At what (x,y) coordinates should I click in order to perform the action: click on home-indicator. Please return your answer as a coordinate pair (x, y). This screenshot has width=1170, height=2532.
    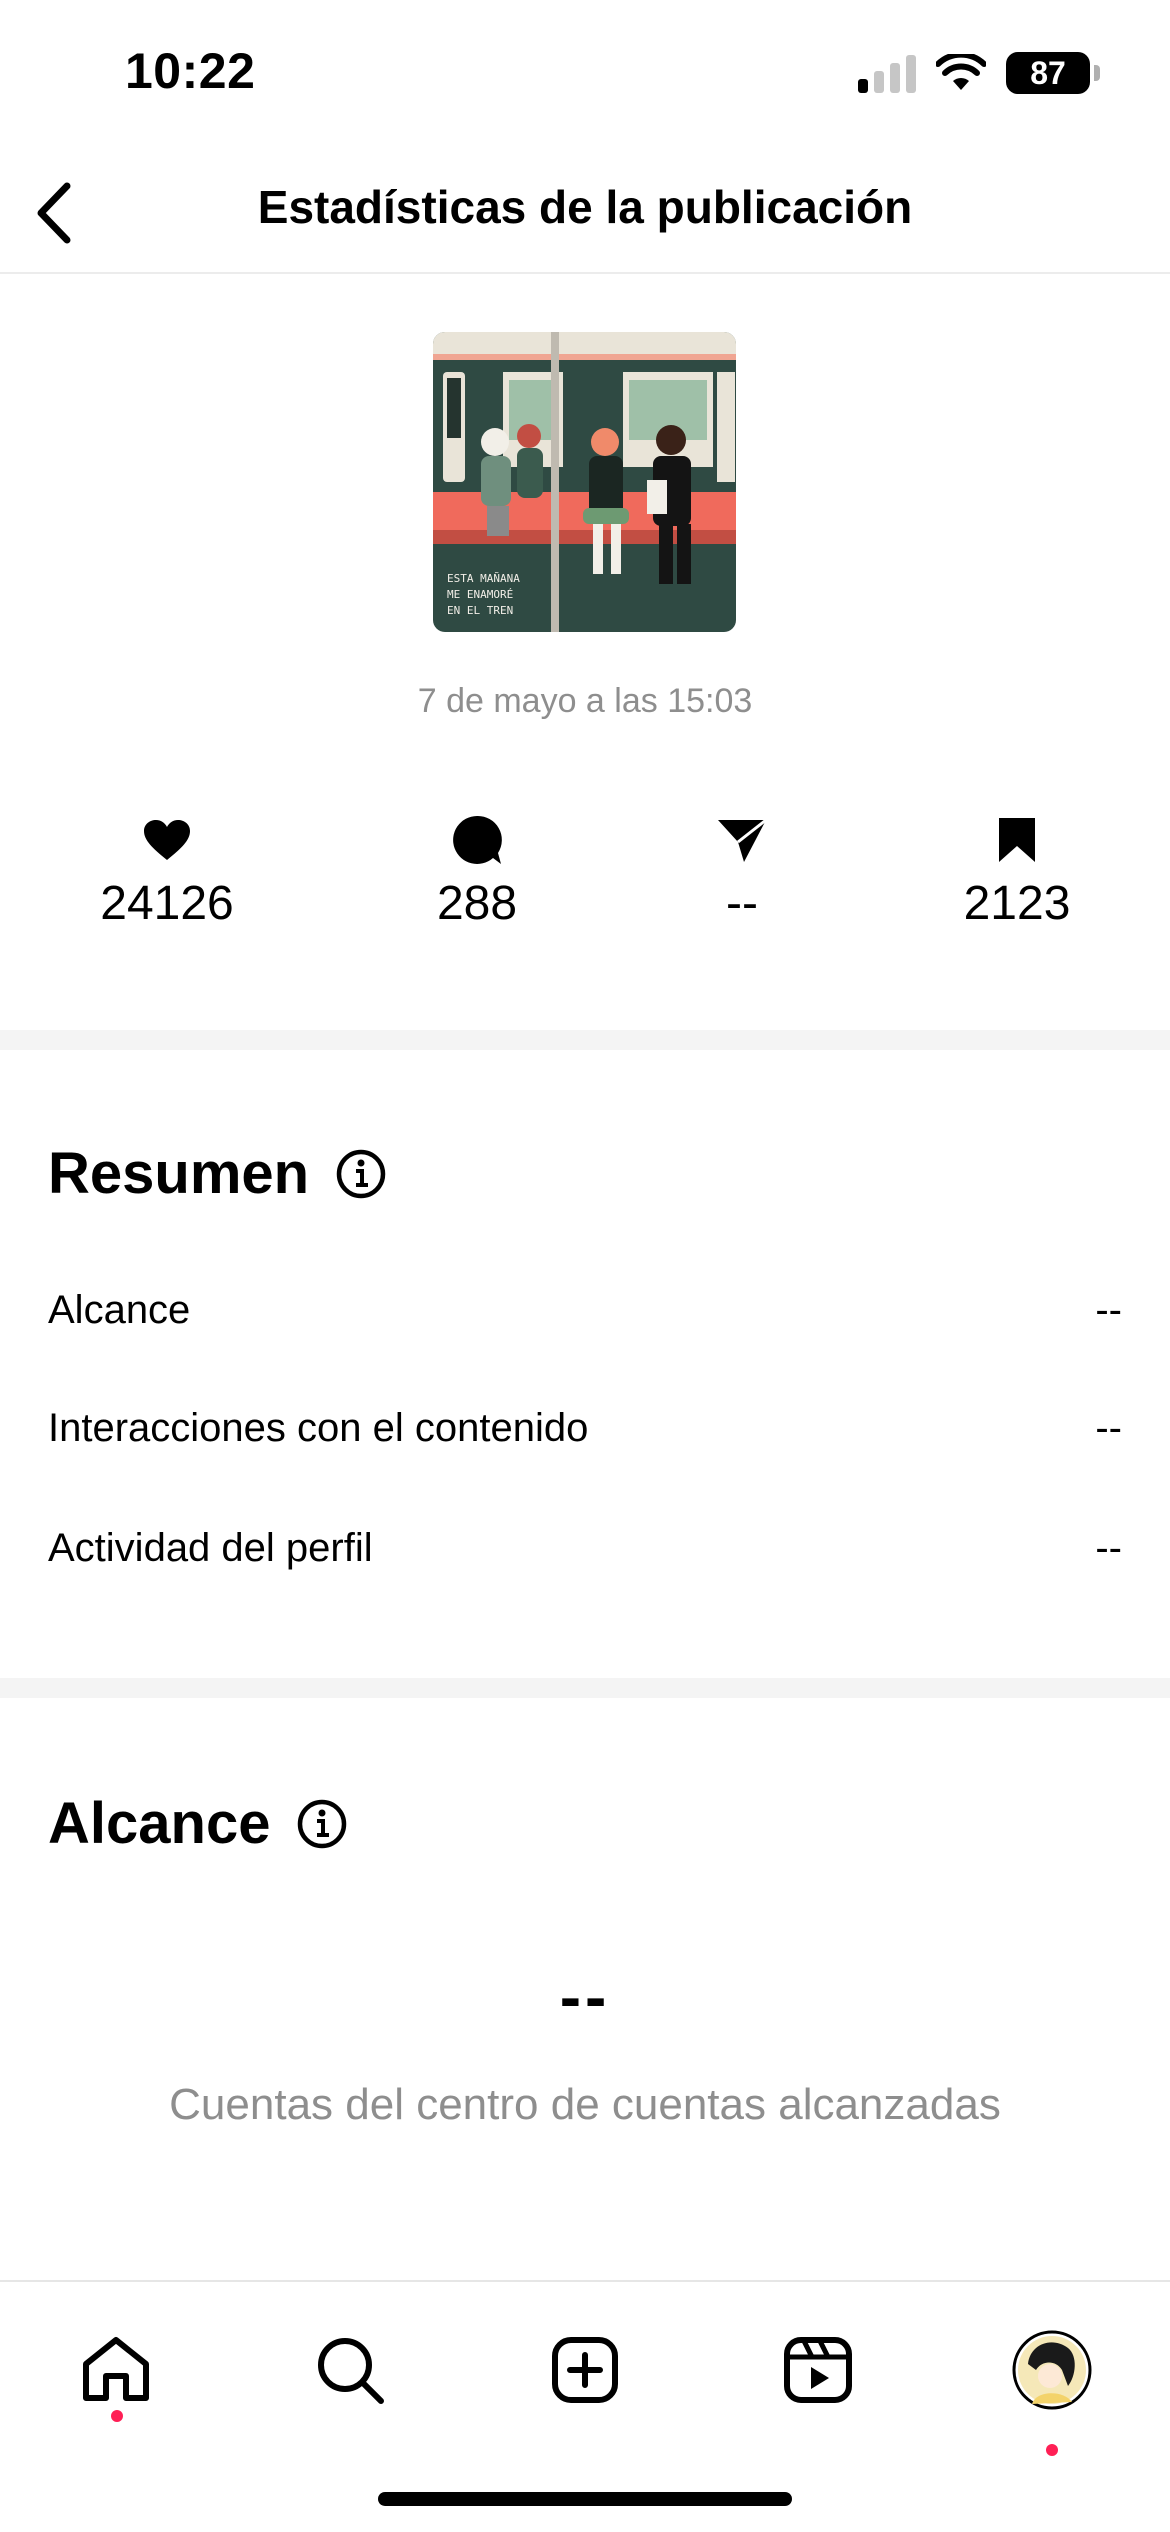
    Looking at the image, I should click on (585, 2499).